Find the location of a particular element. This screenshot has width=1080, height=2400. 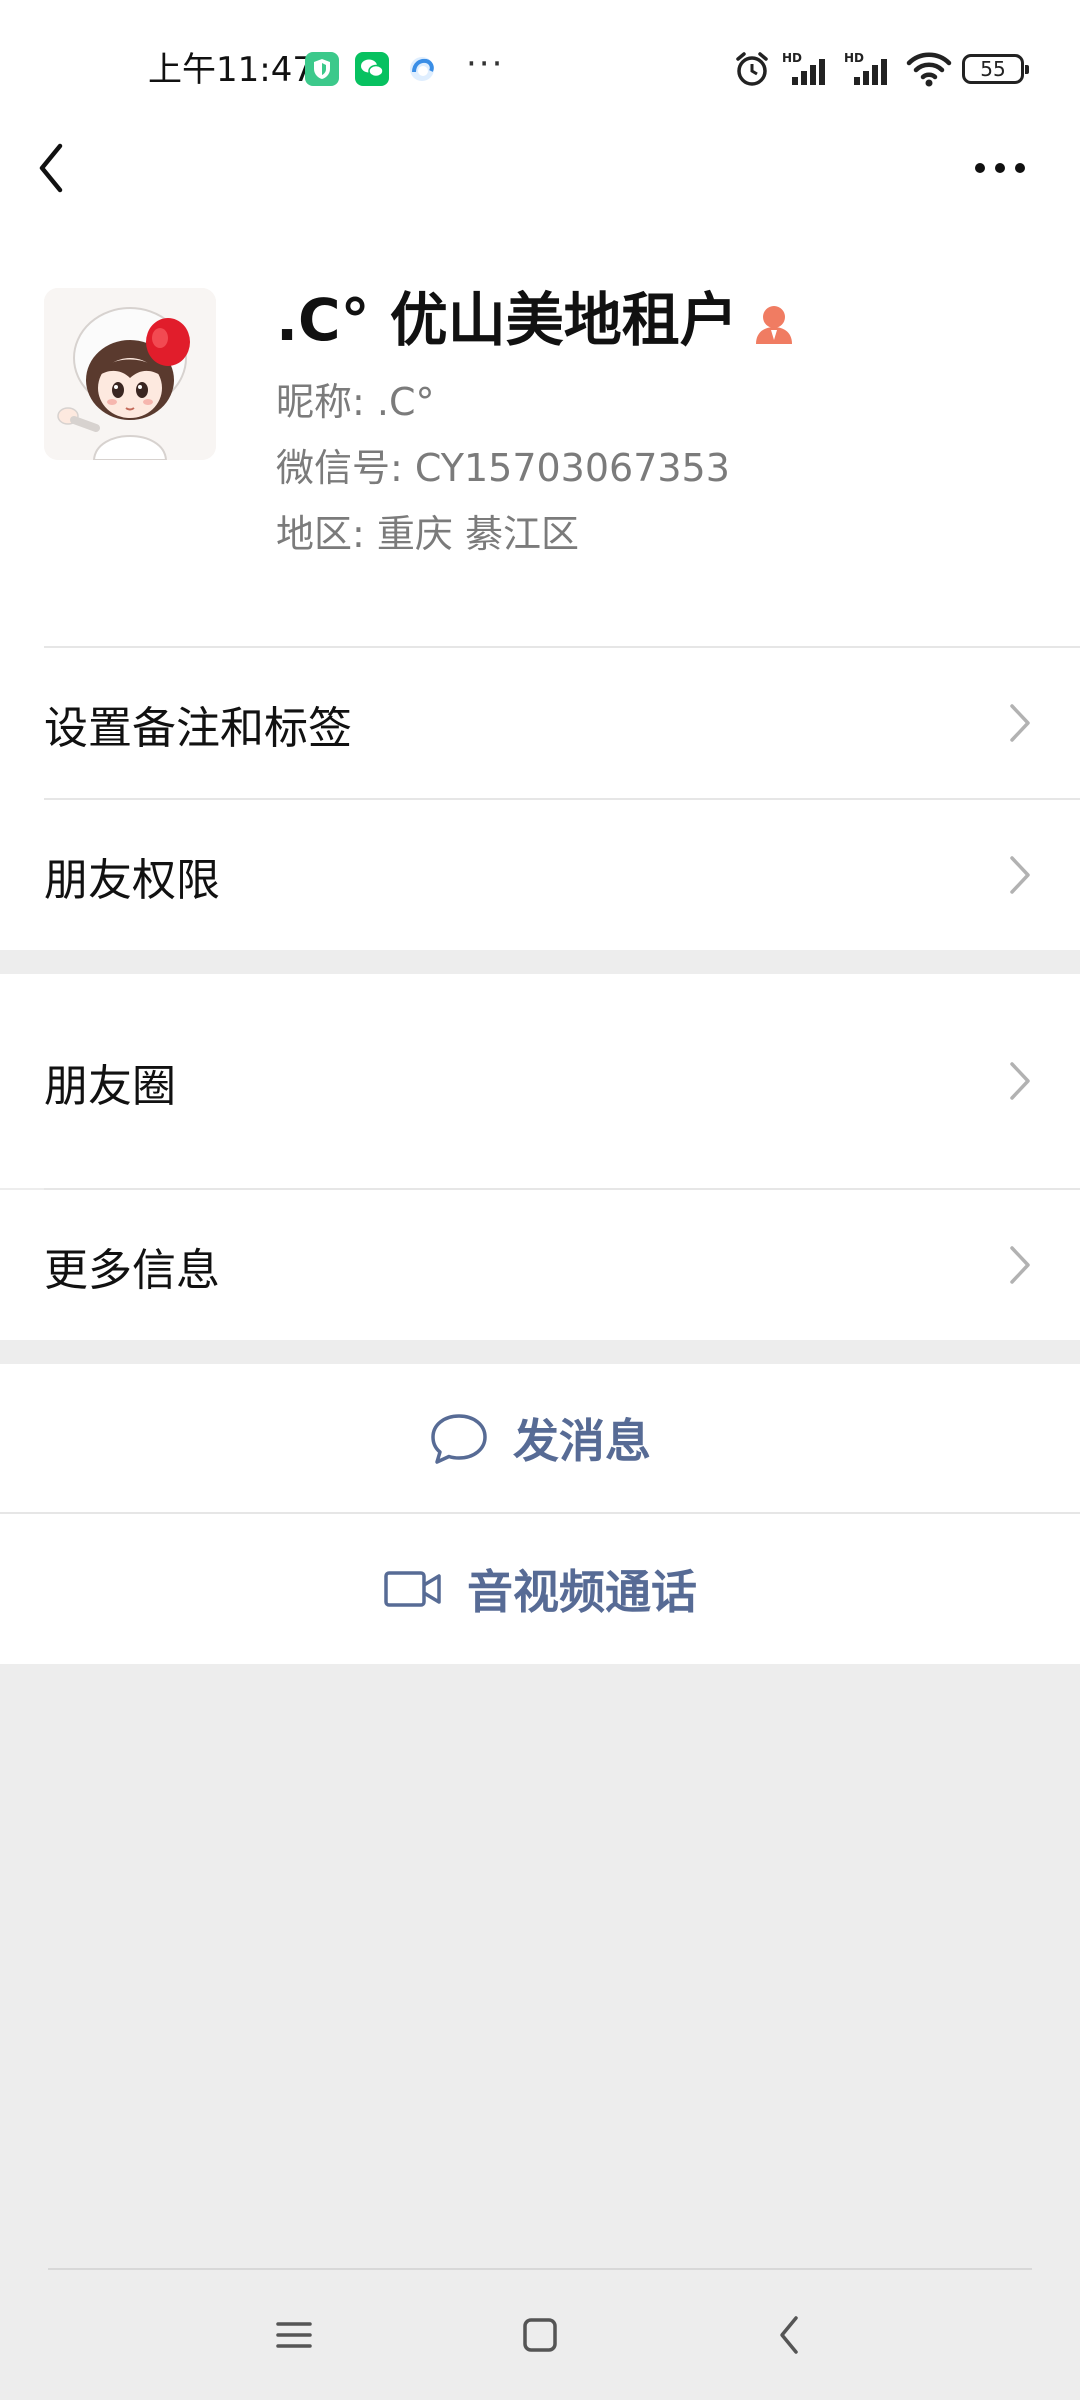

person-badge-icon is located at coordinates (773, 324).